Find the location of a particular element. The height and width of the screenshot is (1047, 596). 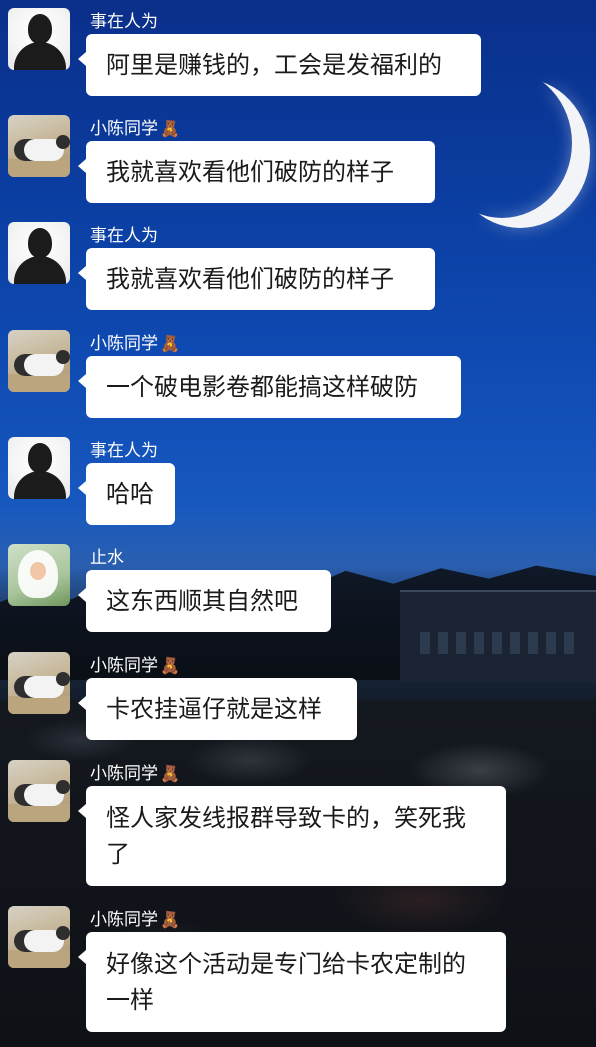

message-bubble: 这东西顺其自然吧 is located at coordinates (204, 601).